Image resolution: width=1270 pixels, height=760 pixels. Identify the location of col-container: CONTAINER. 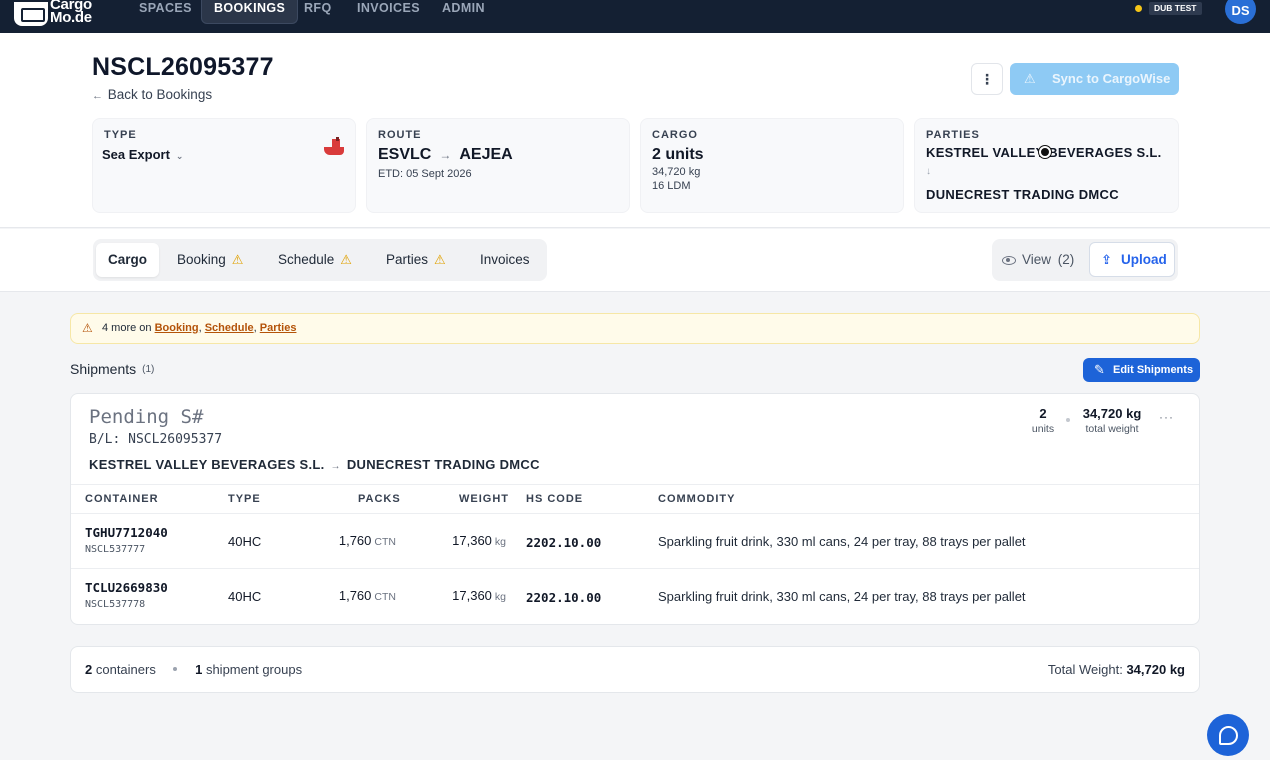
(122, 499).